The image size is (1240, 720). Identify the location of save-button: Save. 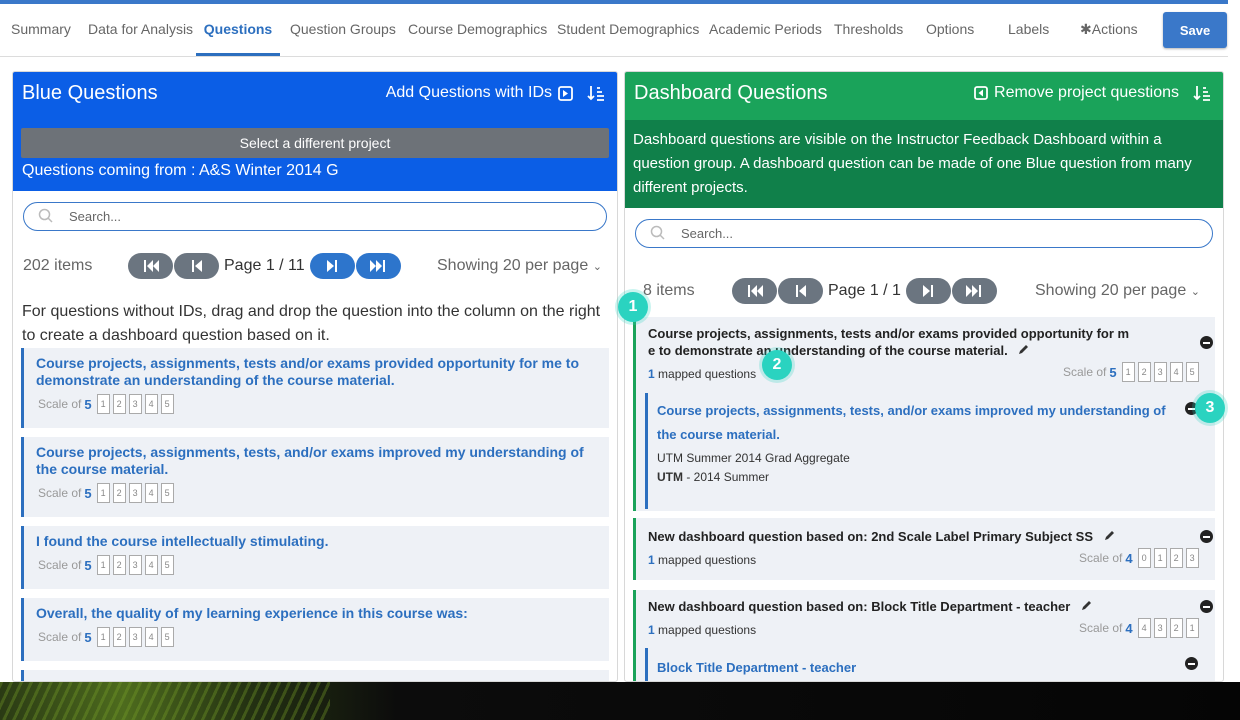
(1195, 30).